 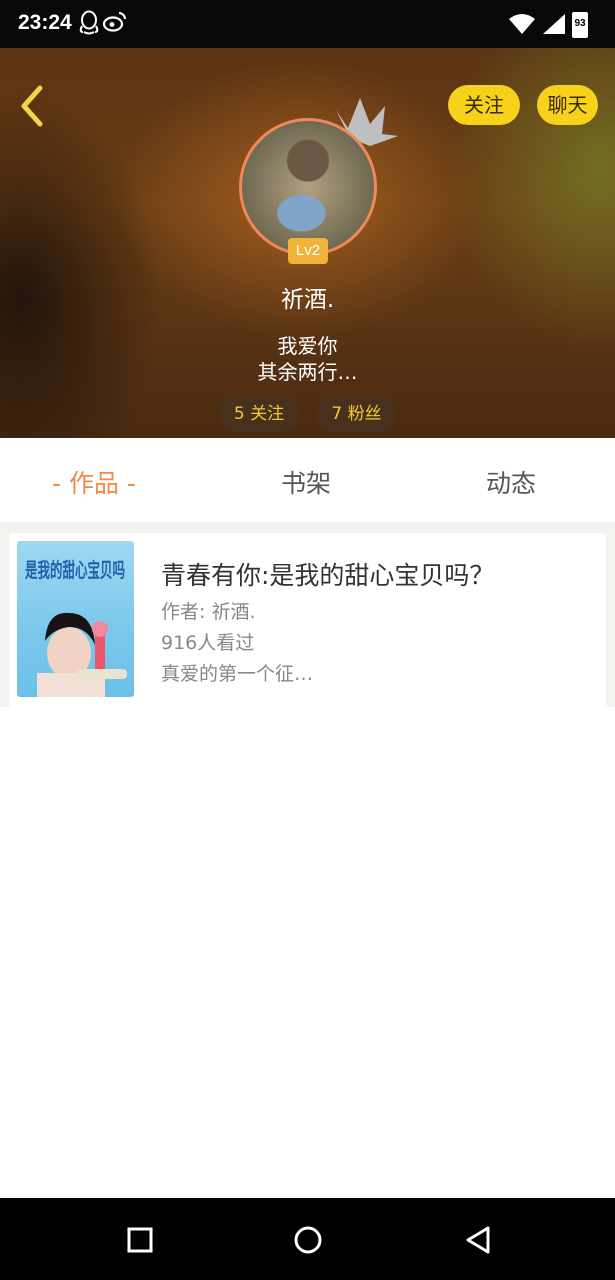 What do you see at coordinates (32, 106) in the screenshot?
I see `back-button` at bounding box center [32, 106].